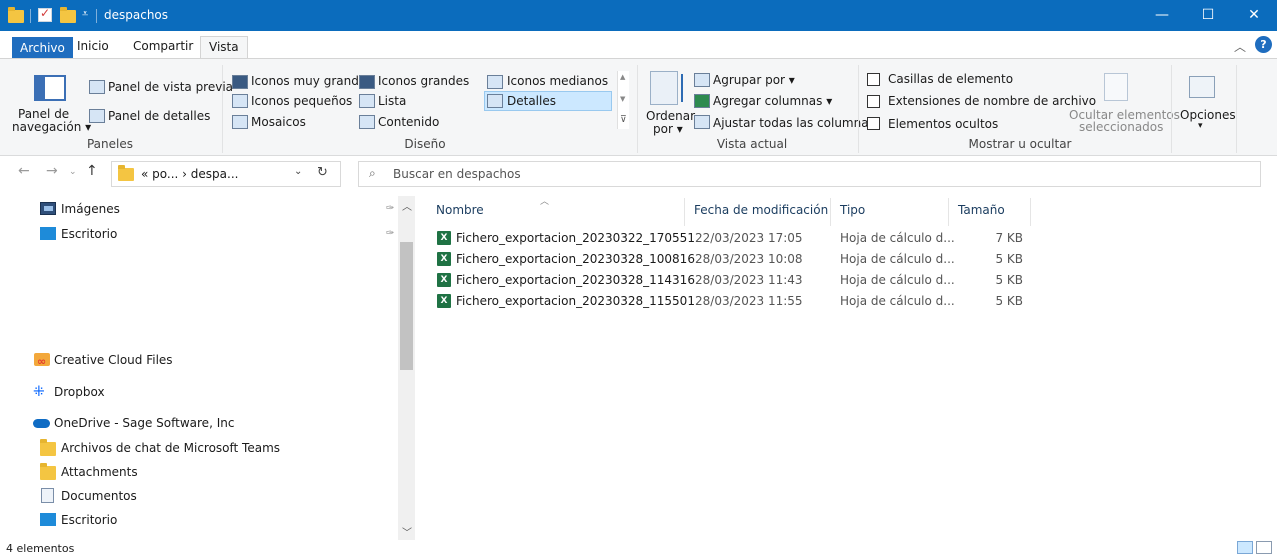 The width and height of the screenshot is (1277, 556). Describe the element at coordinates (68, 15) in the screenshot. I see `new-folder-quick-access-icon` at that location.